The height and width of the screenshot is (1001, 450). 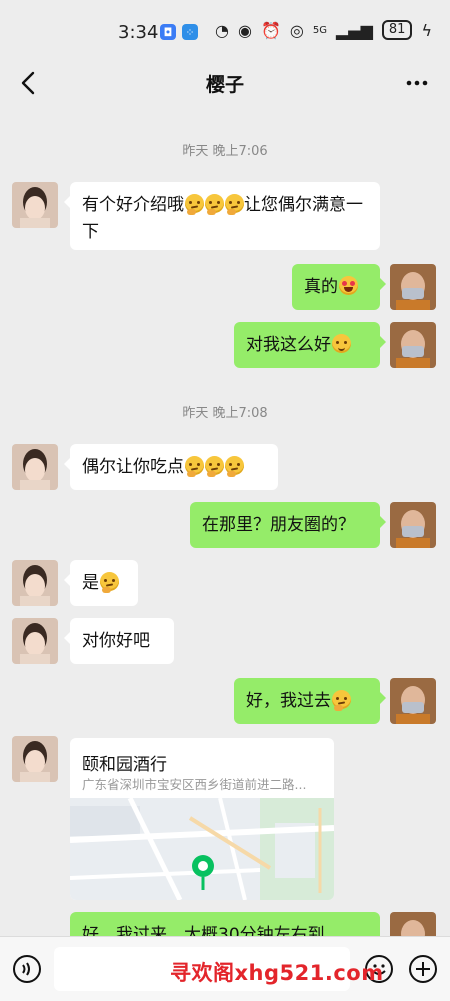 I want to click on app-grid-icon: ⁘, so click(x=190, y=32).